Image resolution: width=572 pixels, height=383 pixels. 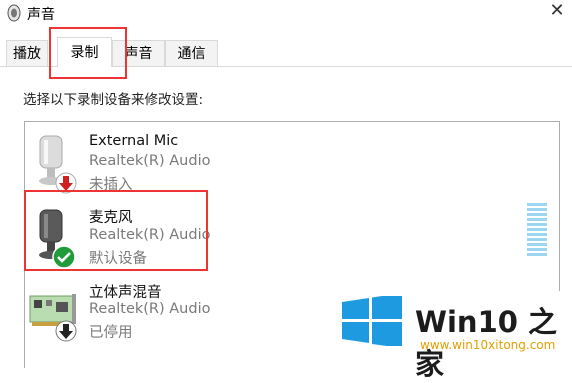 I want to click on title-bar: 声音 ✕, so click(x=286, y=15).